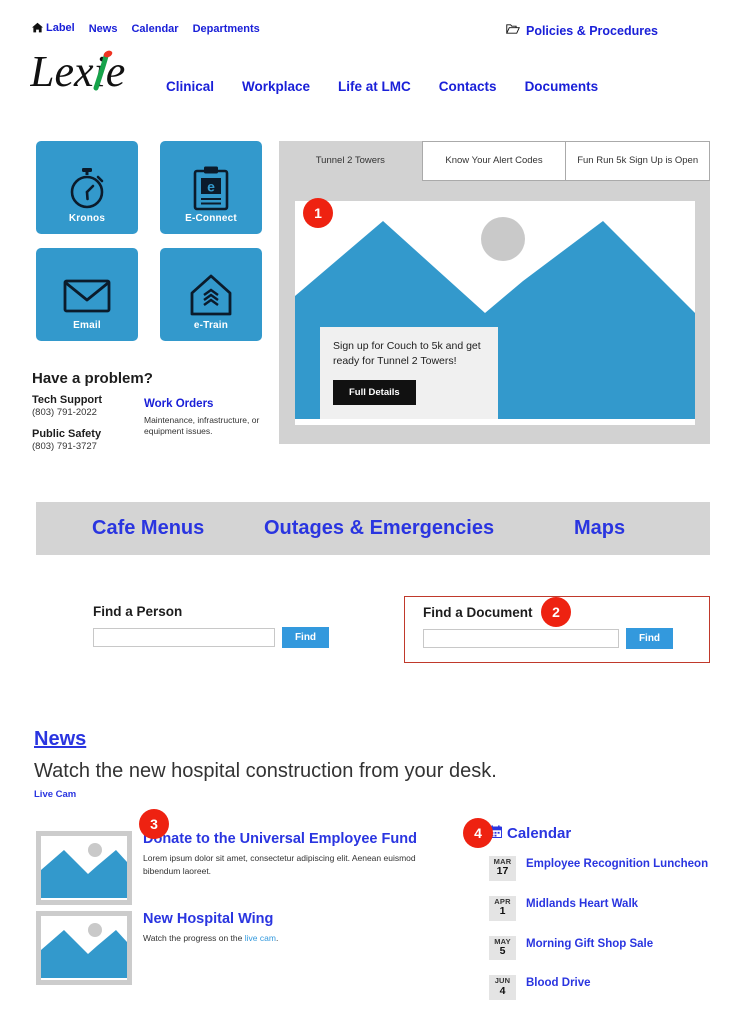  Describe the element at coordinates (184, 637) in the screenshot. I see `find-person-input` at that location.